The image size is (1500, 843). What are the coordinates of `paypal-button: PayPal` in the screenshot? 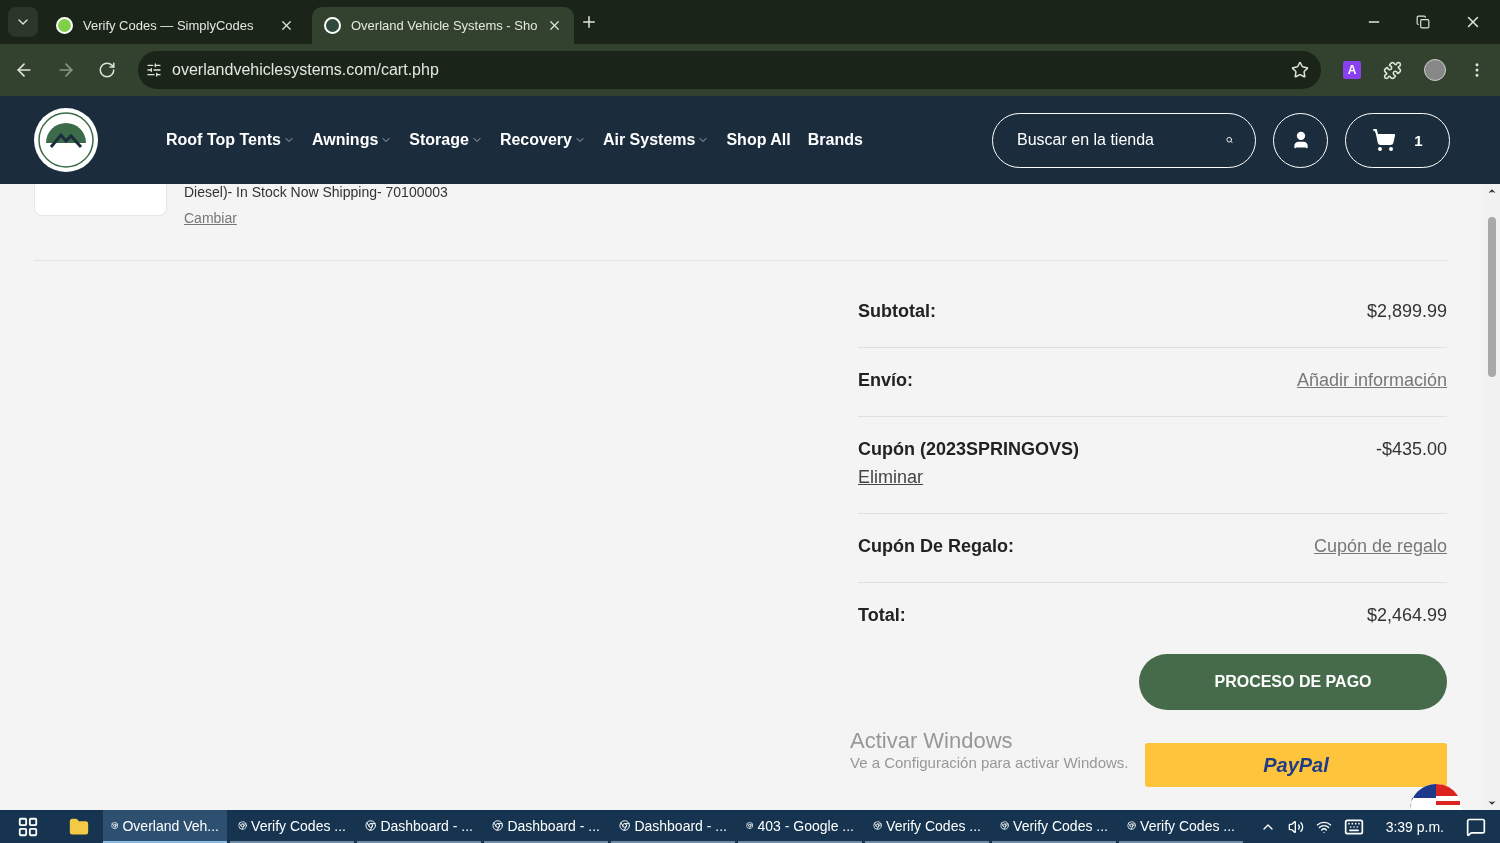 It's located at (1296, 765).